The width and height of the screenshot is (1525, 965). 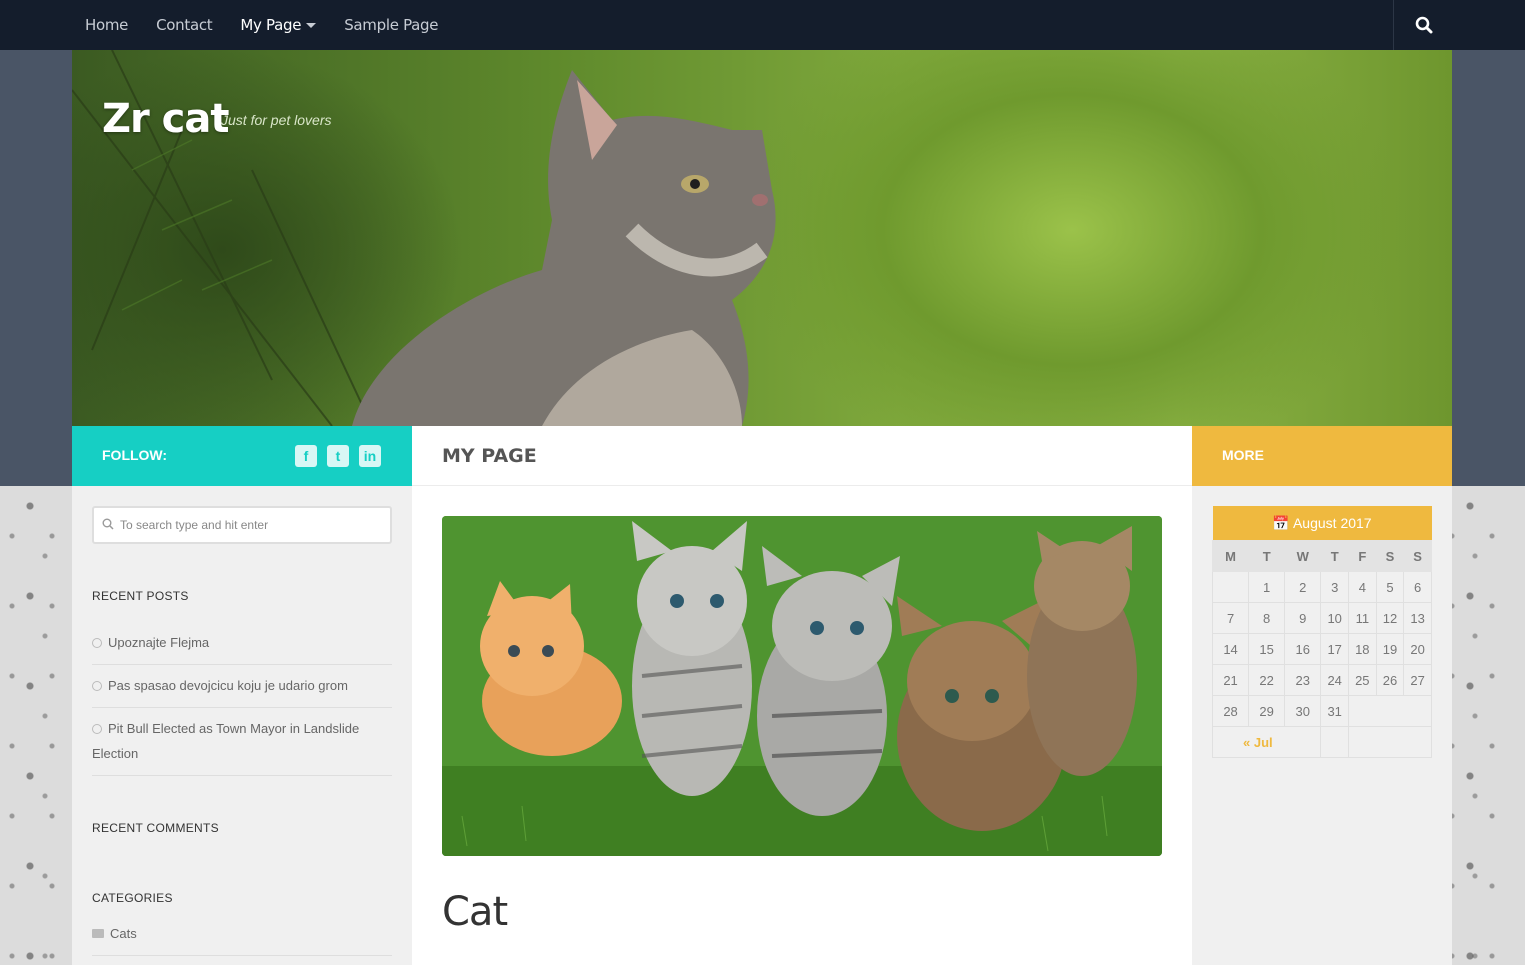 I want to click on calendar-week: 14 15 16 17 18 19 20, so click(x=1321, y=649).